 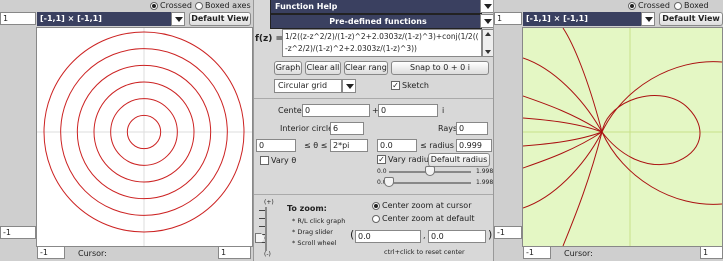 I want to click on imag-unit-label: i, so click(x=443, y=110).